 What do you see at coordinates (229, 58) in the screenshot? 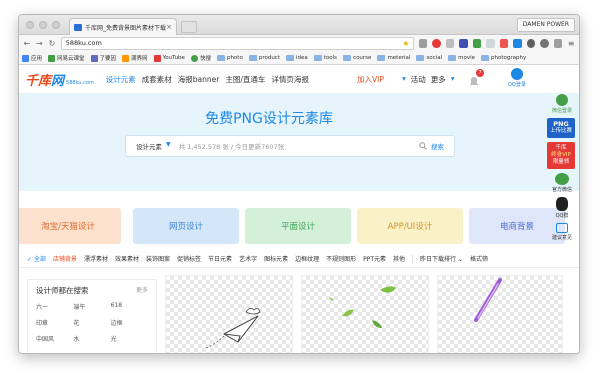
I see `bookmark-folder: photo` at bounding box center [229, 58].